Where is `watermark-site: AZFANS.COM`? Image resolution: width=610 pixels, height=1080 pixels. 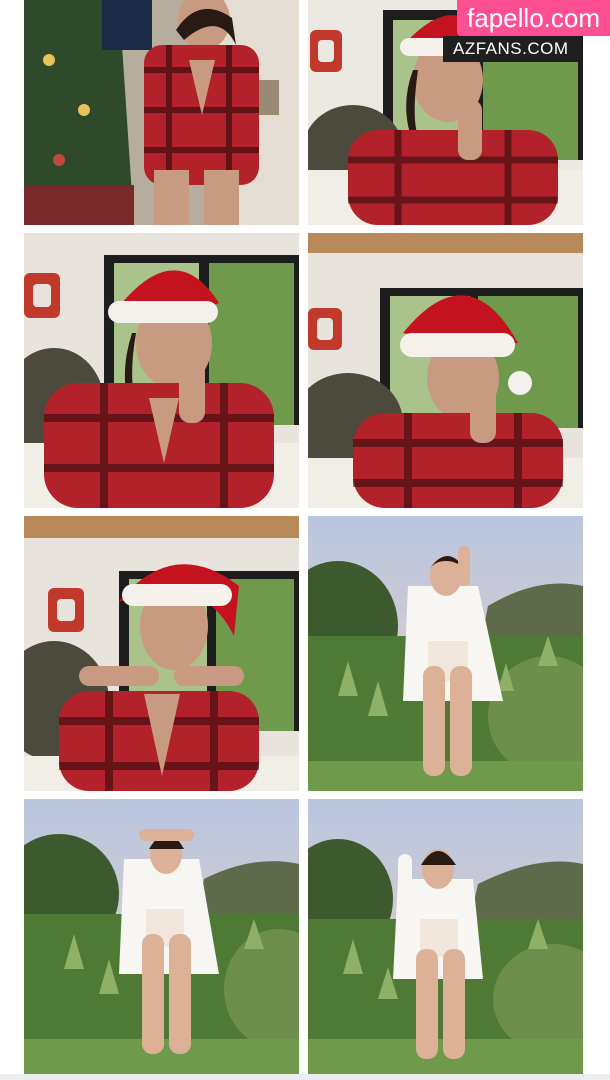
watermark-site: AZFANS.COM is located at coordinates (511, 49).